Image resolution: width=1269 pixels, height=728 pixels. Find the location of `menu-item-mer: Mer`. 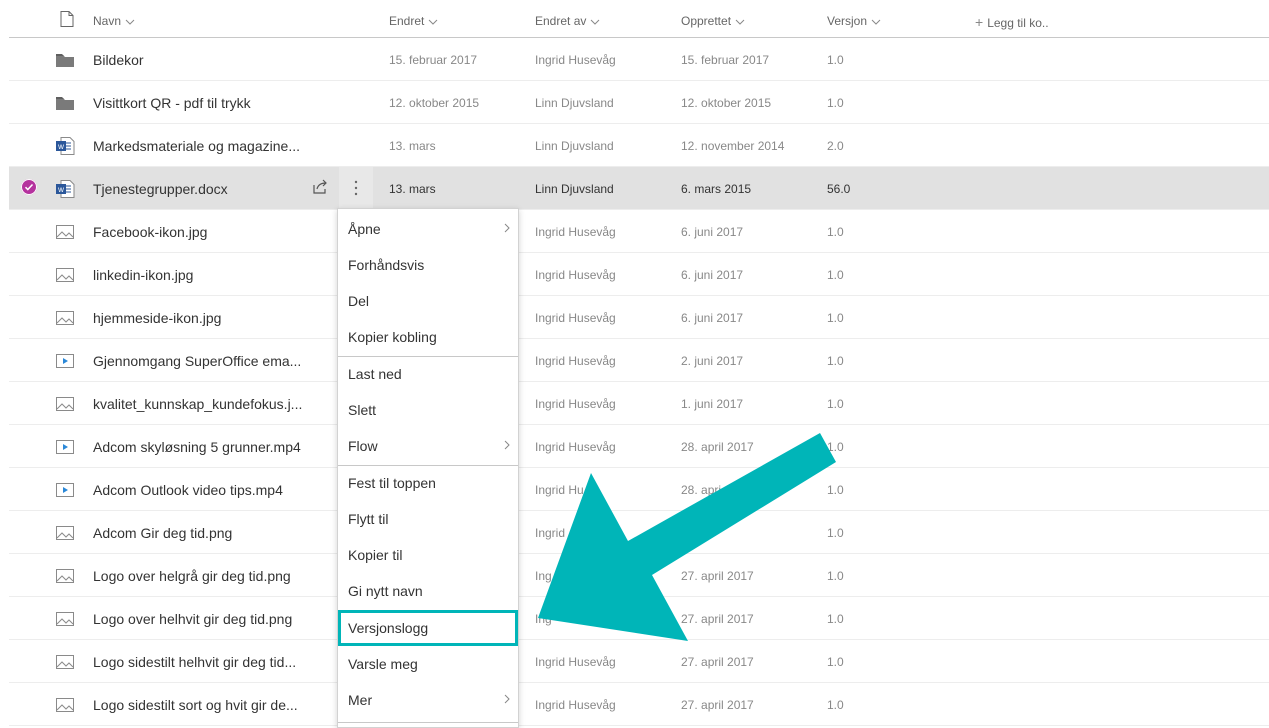

menu-item-mer: Mer is located at coordinates (428, 700).